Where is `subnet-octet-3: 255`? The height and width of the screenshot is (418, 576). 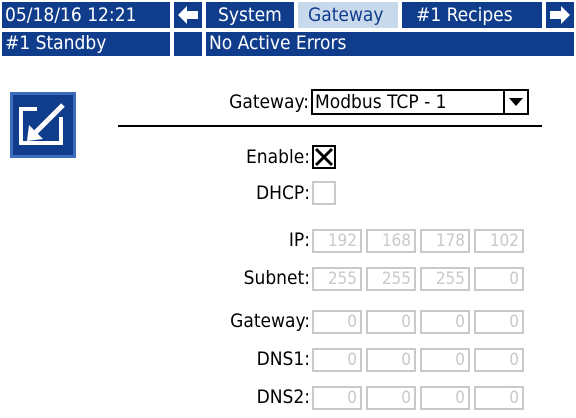
subnet-octet-3: 255 is located at coordinates (445, 279).